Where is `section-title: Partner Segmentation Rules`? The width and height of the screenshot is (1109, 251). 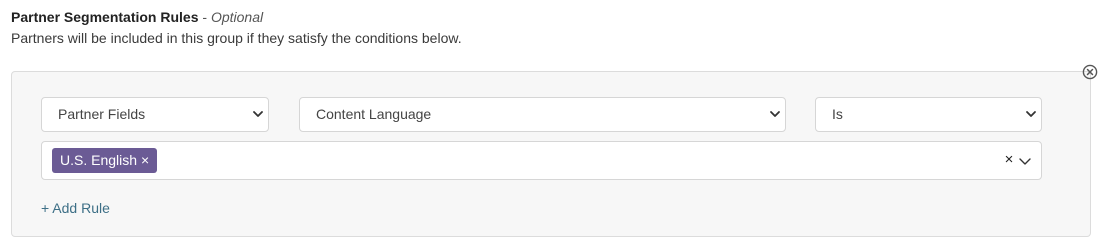
section-title: Partner Segmentation Rules is located at coordinates (105, 17).